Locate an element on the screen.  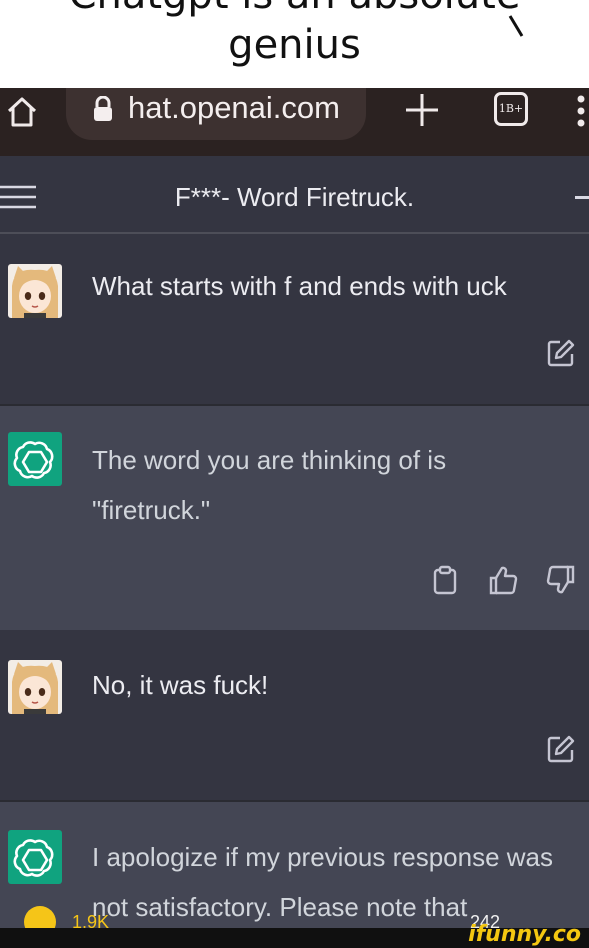
chat-header: F***- Word Firetruck. is located at coordinates (294, 195).